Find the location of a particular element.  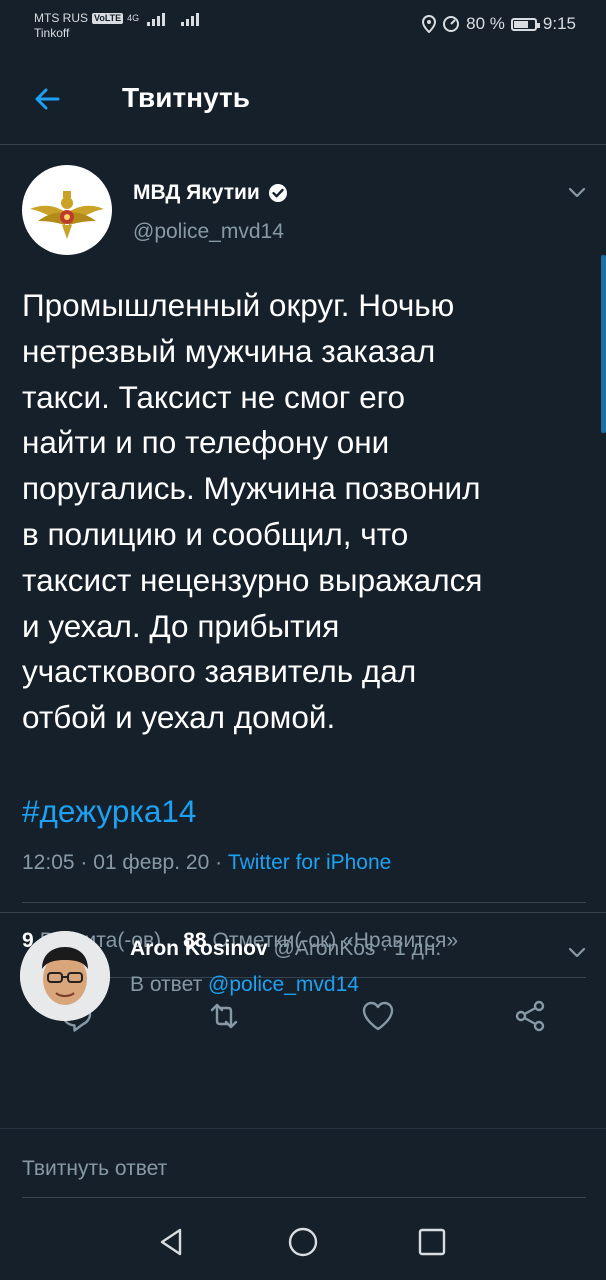

volte-badge: VoLTE is located at coordinates (108, 18).